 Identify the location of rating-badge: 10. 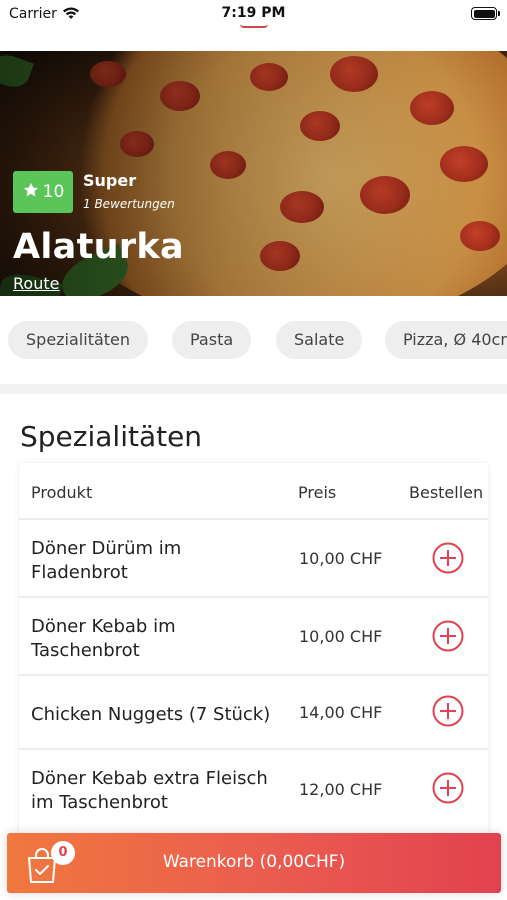
(43, 192).